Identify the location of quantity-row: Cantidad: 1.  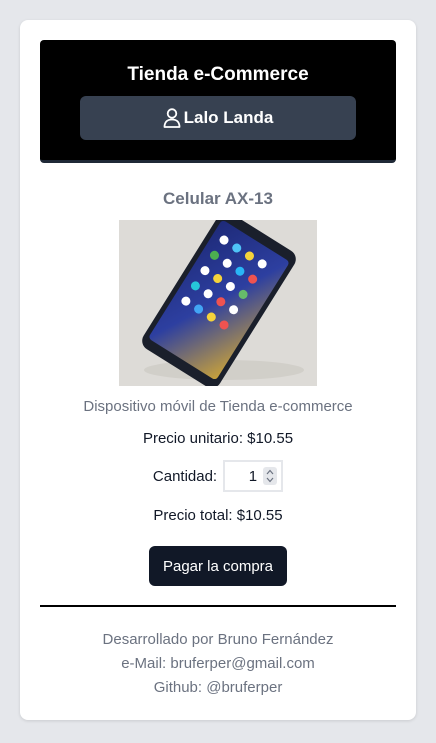
(218, 476).